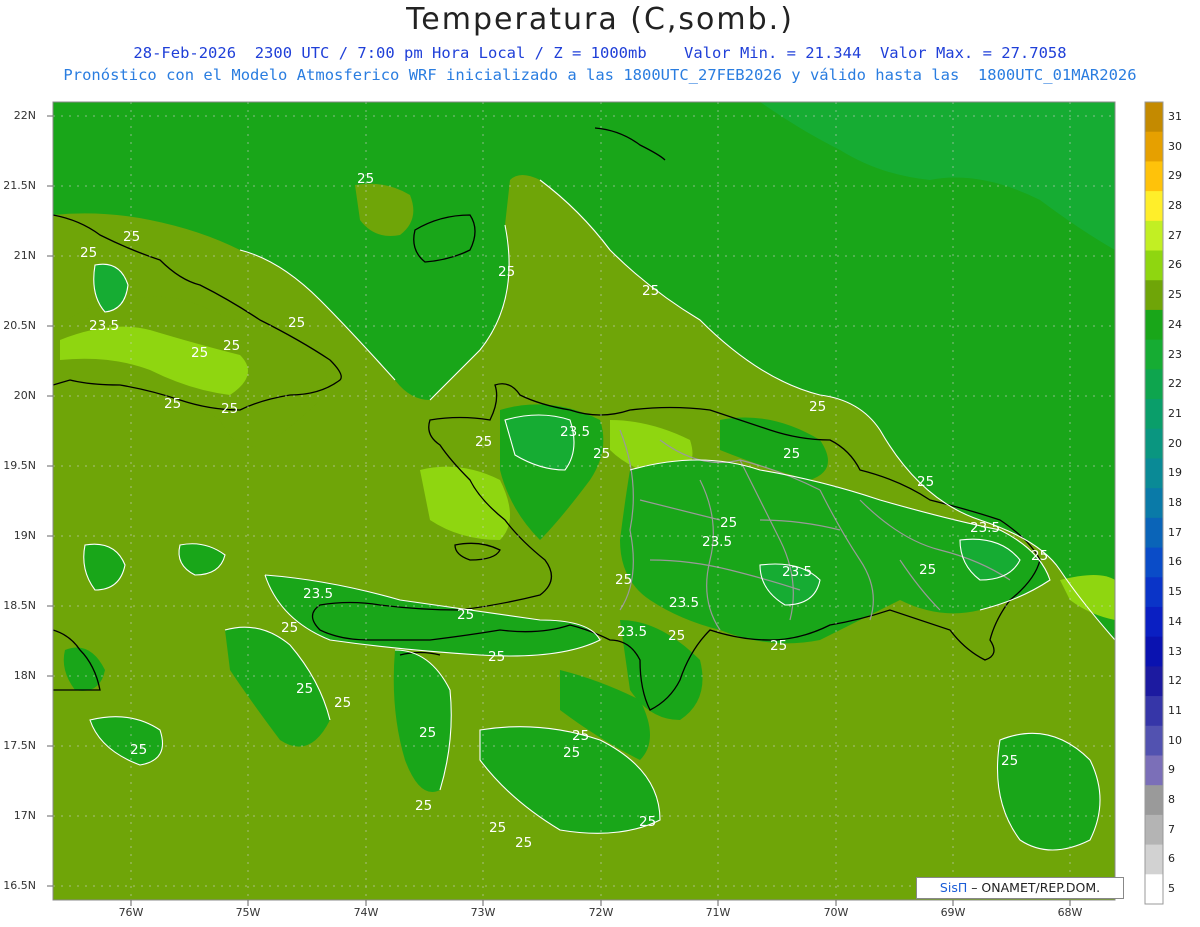 The width and height of the screenshot is (1200, 927). Describe the element at coordinates (19, 885) in the screenshot. I see `lat-label: 16.5N` at that location.